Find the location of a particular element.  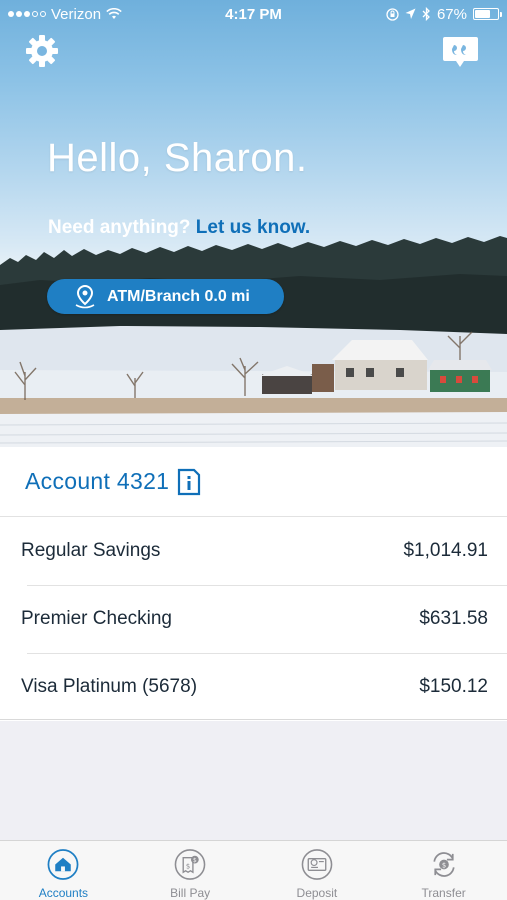

home-icon is located at coordinates (63, 864).